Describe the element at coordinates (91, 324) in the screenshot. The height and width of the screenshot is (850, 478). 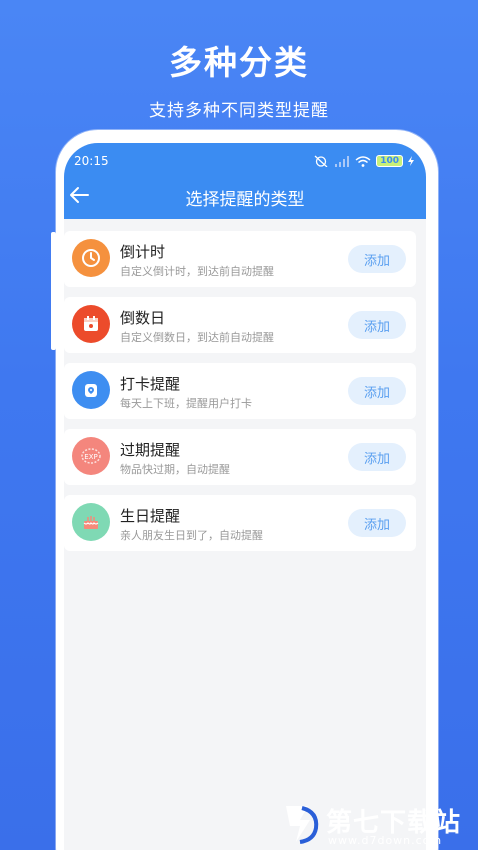
I see `calendar-icon` at that location.